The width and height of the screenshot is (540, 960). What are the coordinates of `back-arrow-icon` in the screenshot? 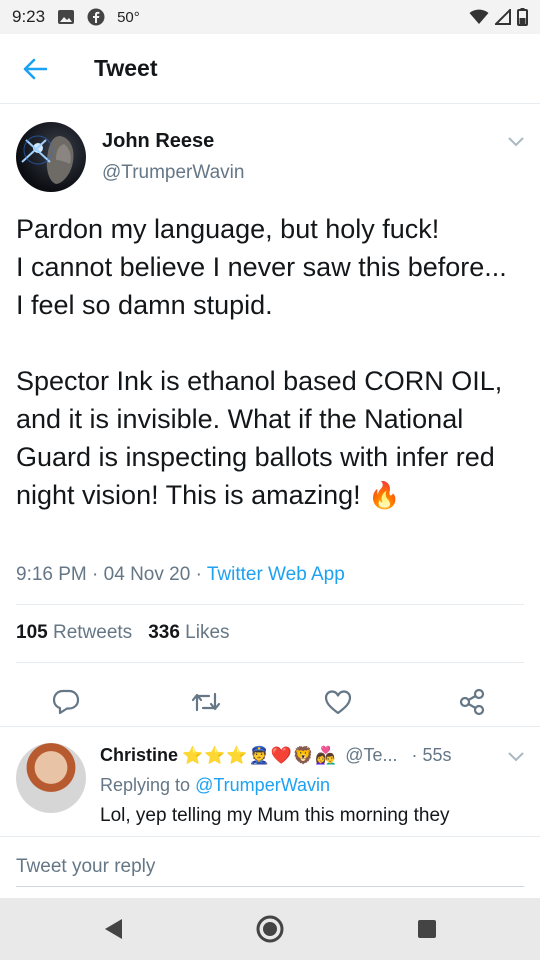 It's located at (35, 68).